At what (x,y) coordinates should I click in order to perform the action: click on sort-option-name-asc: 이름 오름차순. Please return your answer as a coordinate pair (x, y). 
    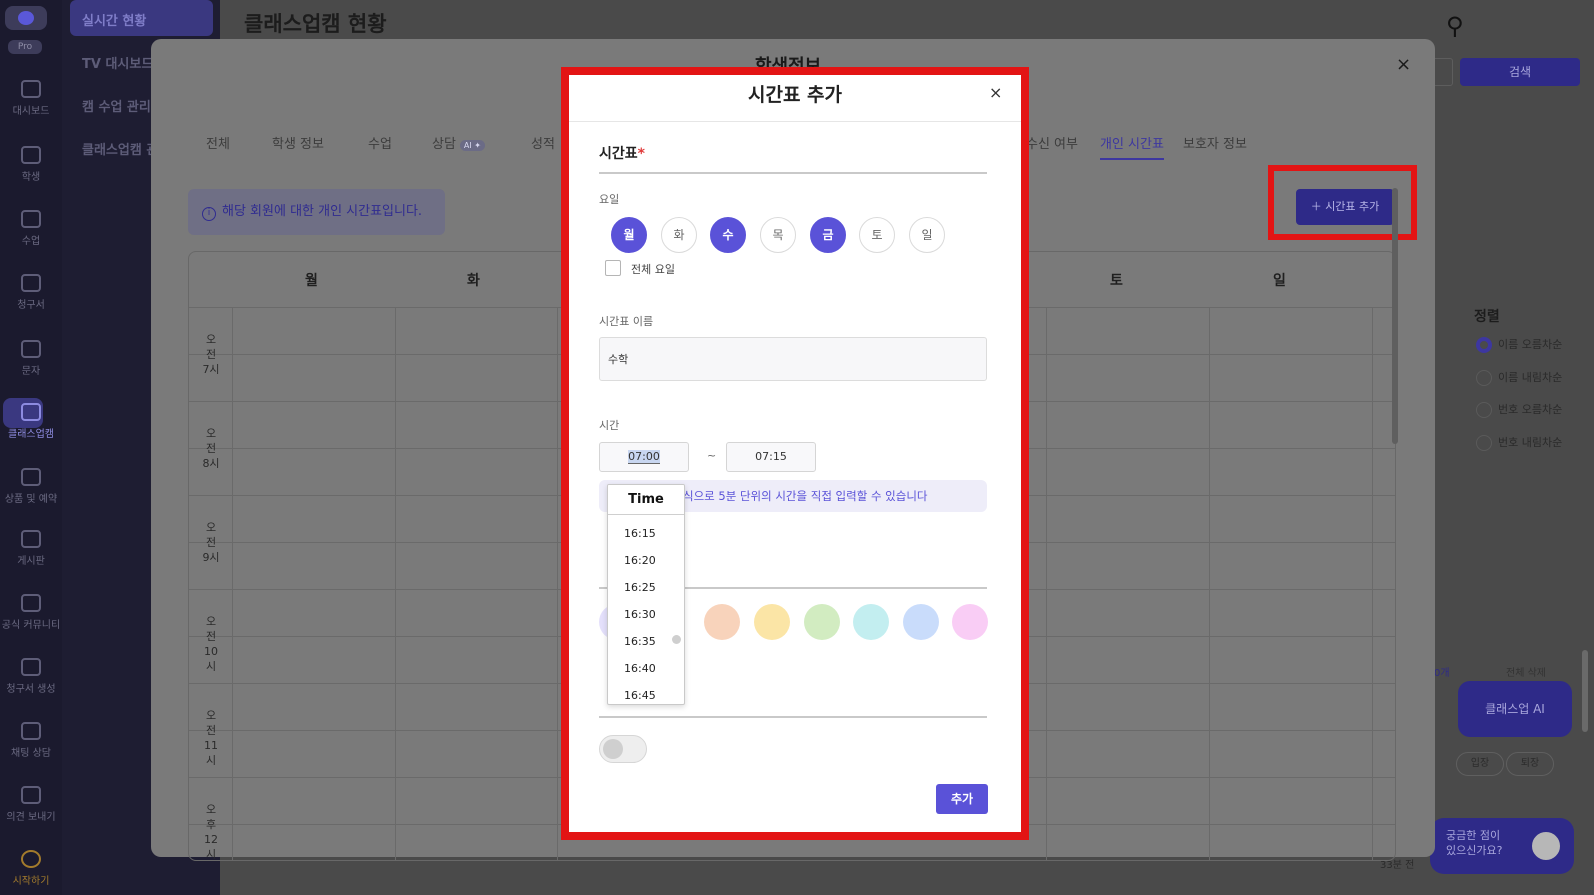
    Looking at the image, I should click on (1519, 344).